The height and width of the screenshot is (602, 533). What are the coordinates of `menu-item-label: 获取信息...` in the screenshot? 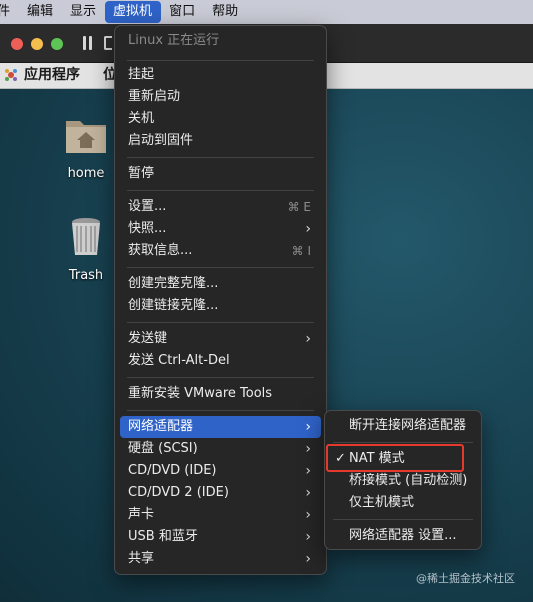 It's located at (160, 250).